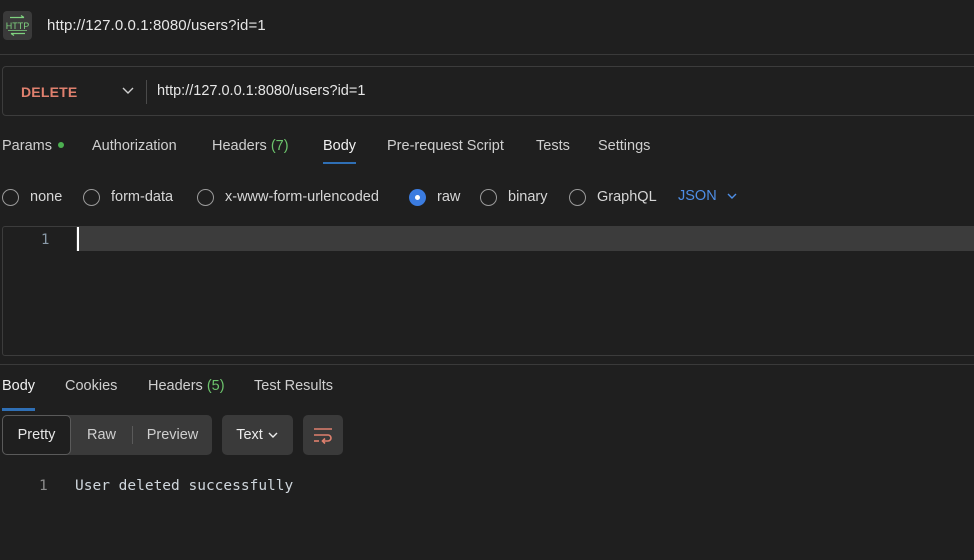 The height and width of the screenshot is (560, 974). Describe the element at coordinates (184, 486) in the screenshot. I see `response-text: User deleted successfully` at that location.